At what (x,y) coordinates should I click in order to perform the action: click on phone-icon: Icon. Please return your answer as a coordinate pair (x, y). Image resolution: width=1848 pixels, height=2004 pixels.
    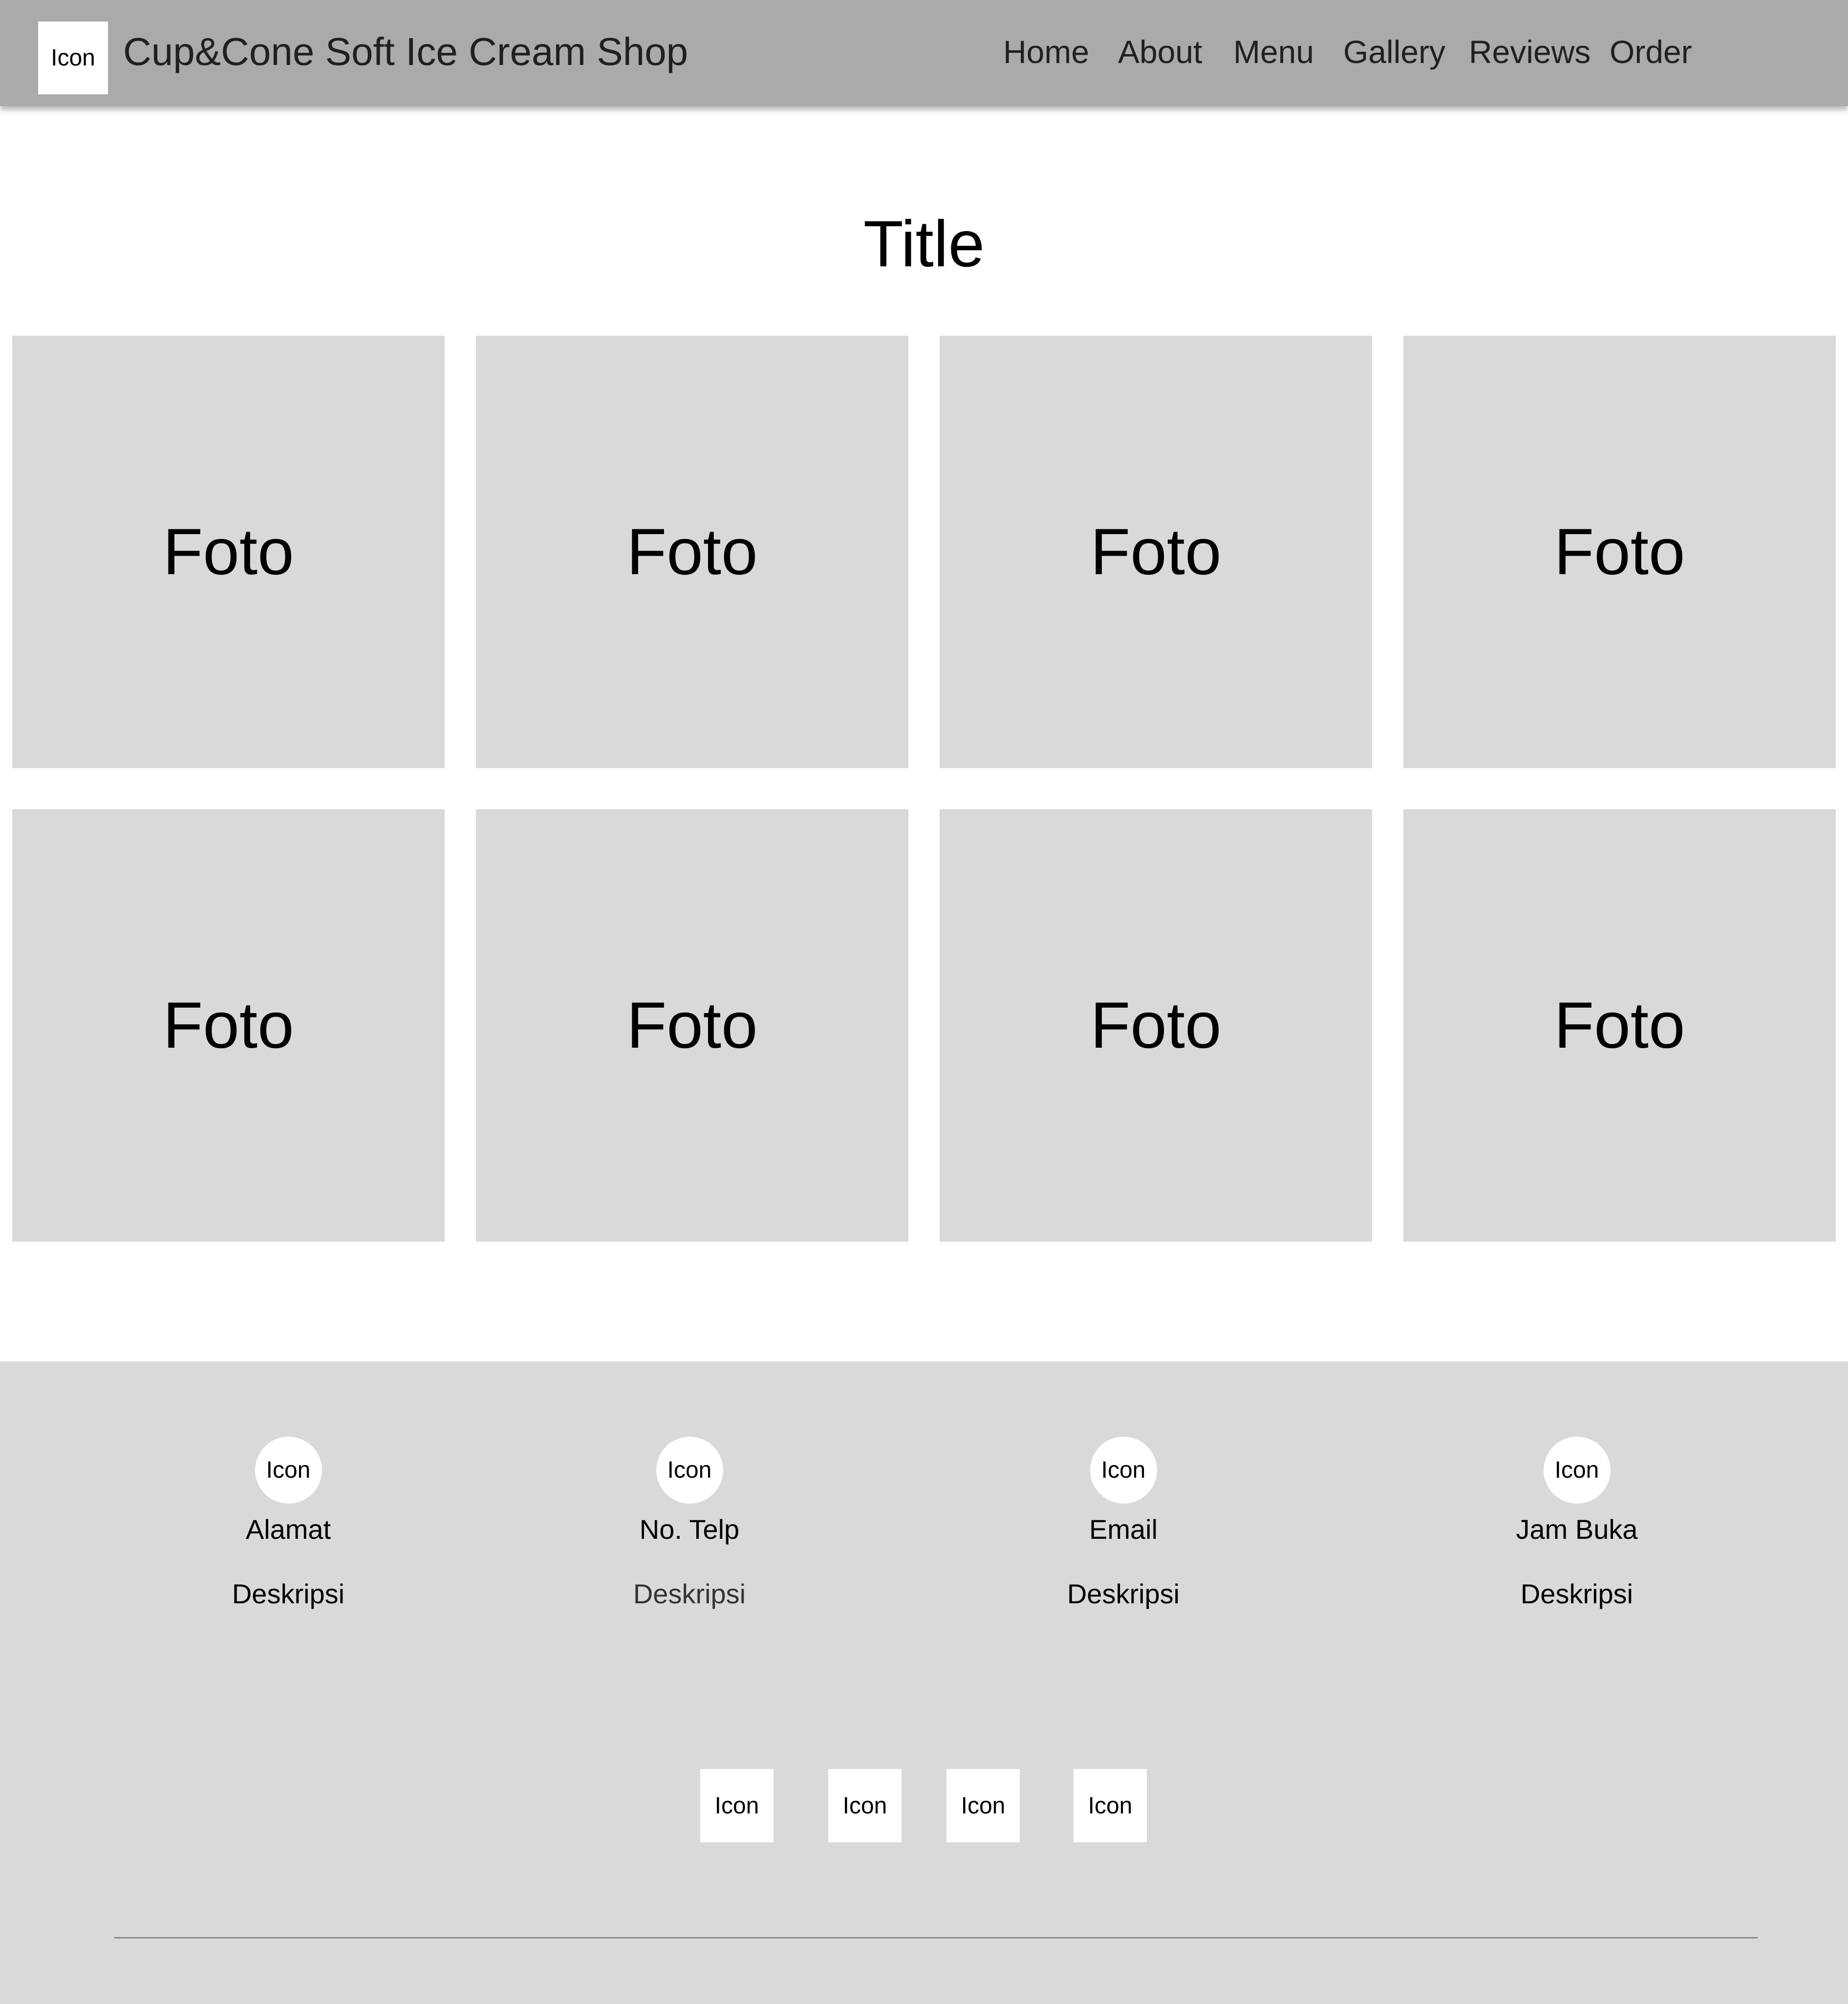
    Looking at the image, I should click on (689, 1470).